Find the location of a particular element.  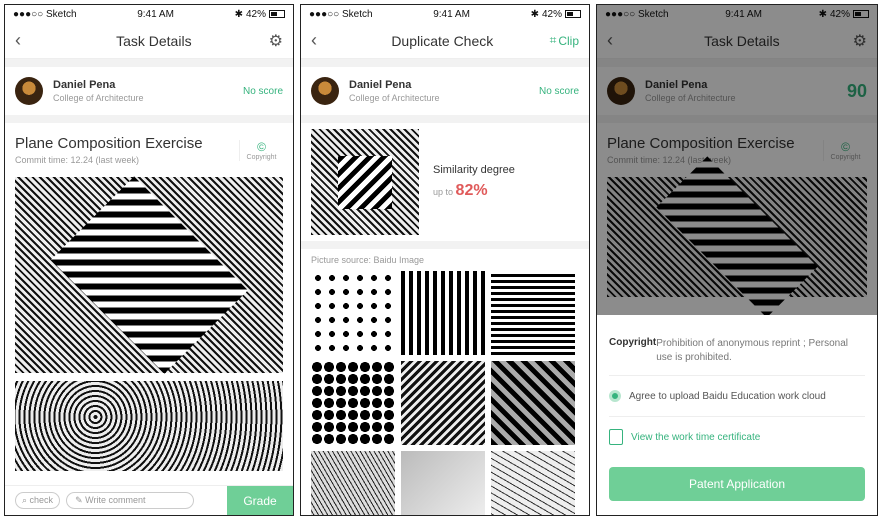

check-label: check is located at coordinates (41, 500).